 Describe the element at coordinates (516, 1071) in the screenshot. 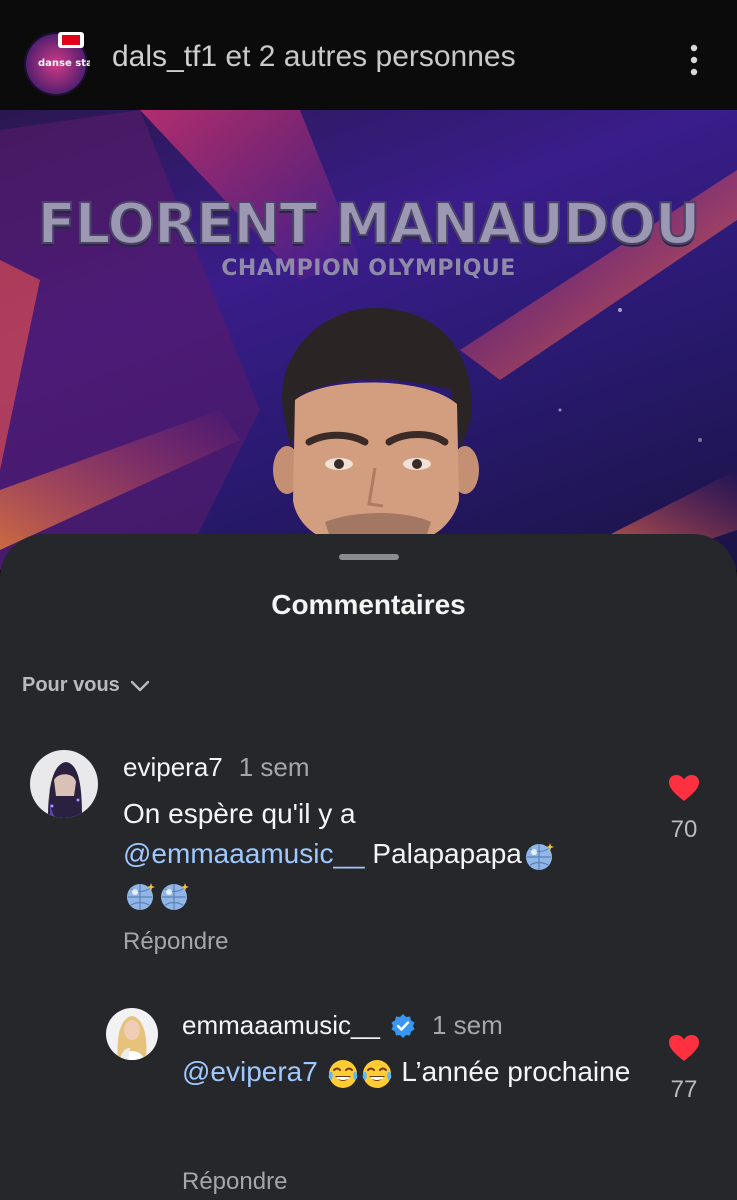

I see `comment-text-after: L’année prochaine` at that location.